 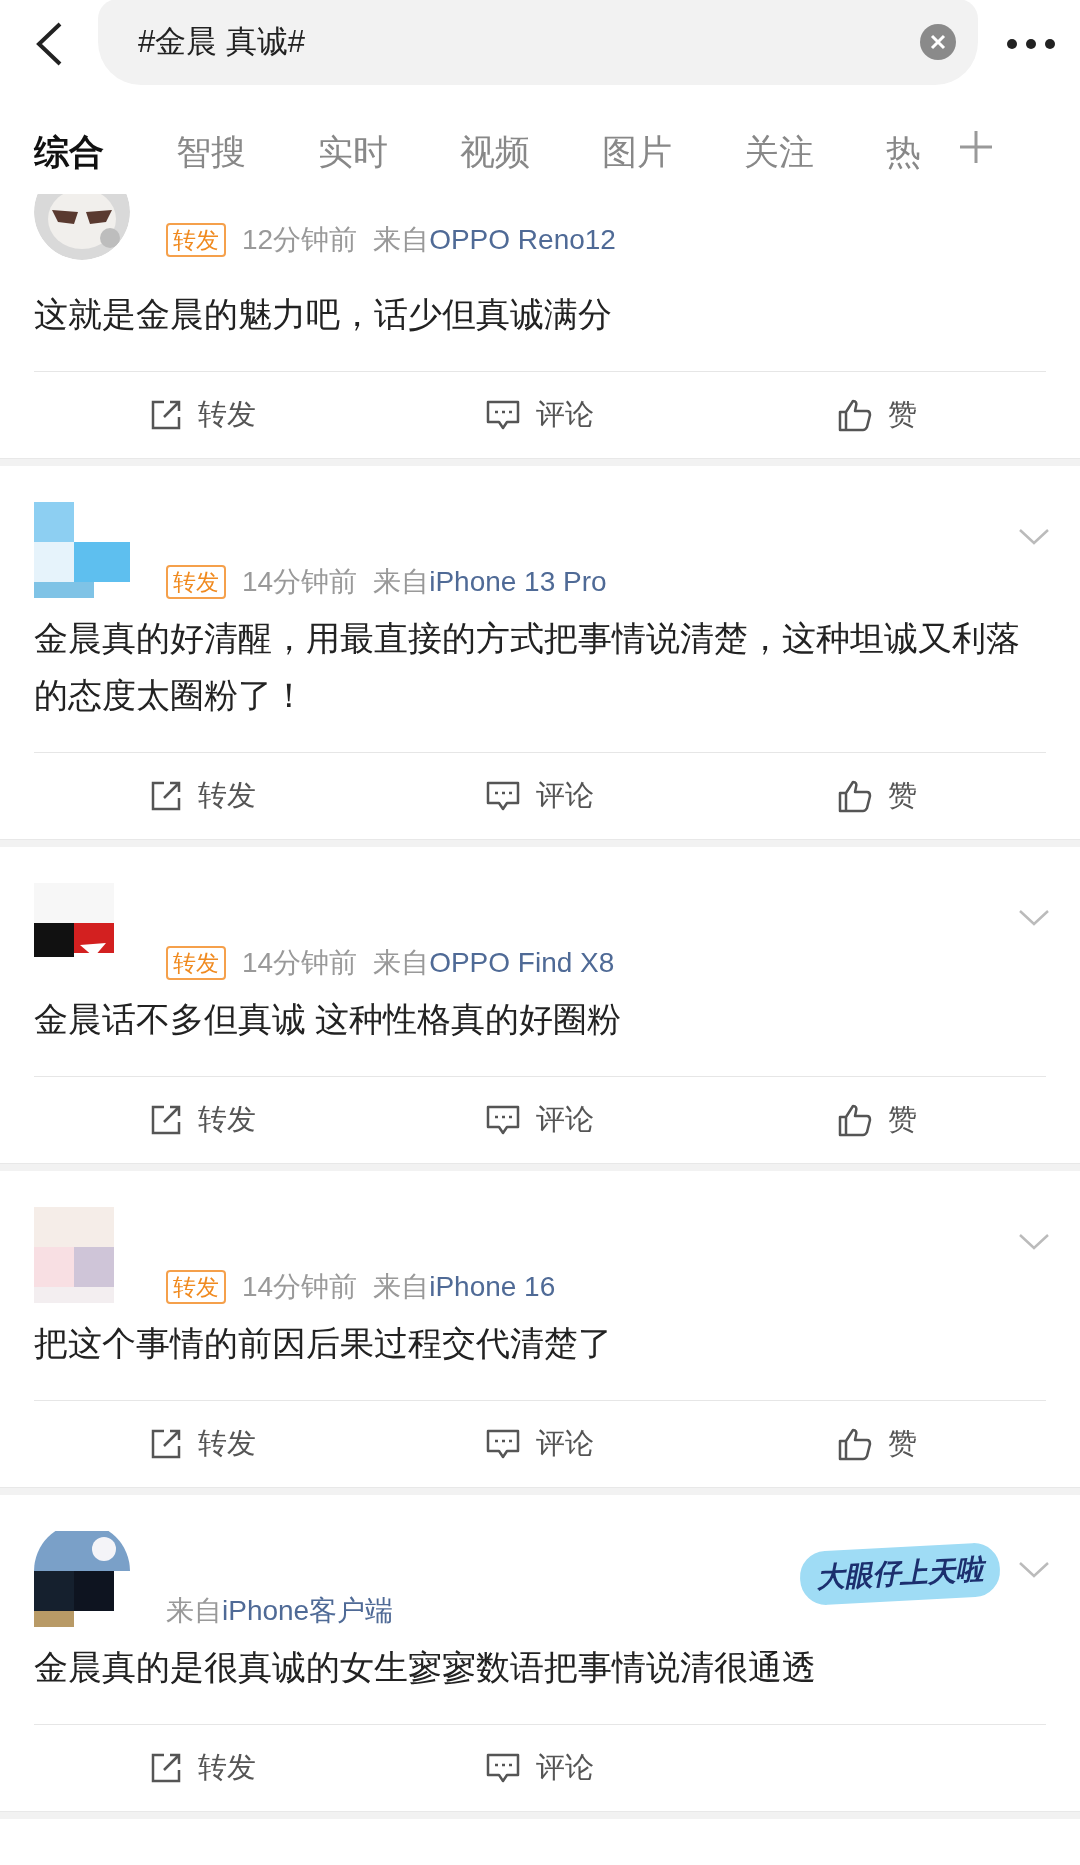 What do you see at coordinates (353, 157) in the screenshot?
I see `tab: 实时` at bounding box center [353, 157].